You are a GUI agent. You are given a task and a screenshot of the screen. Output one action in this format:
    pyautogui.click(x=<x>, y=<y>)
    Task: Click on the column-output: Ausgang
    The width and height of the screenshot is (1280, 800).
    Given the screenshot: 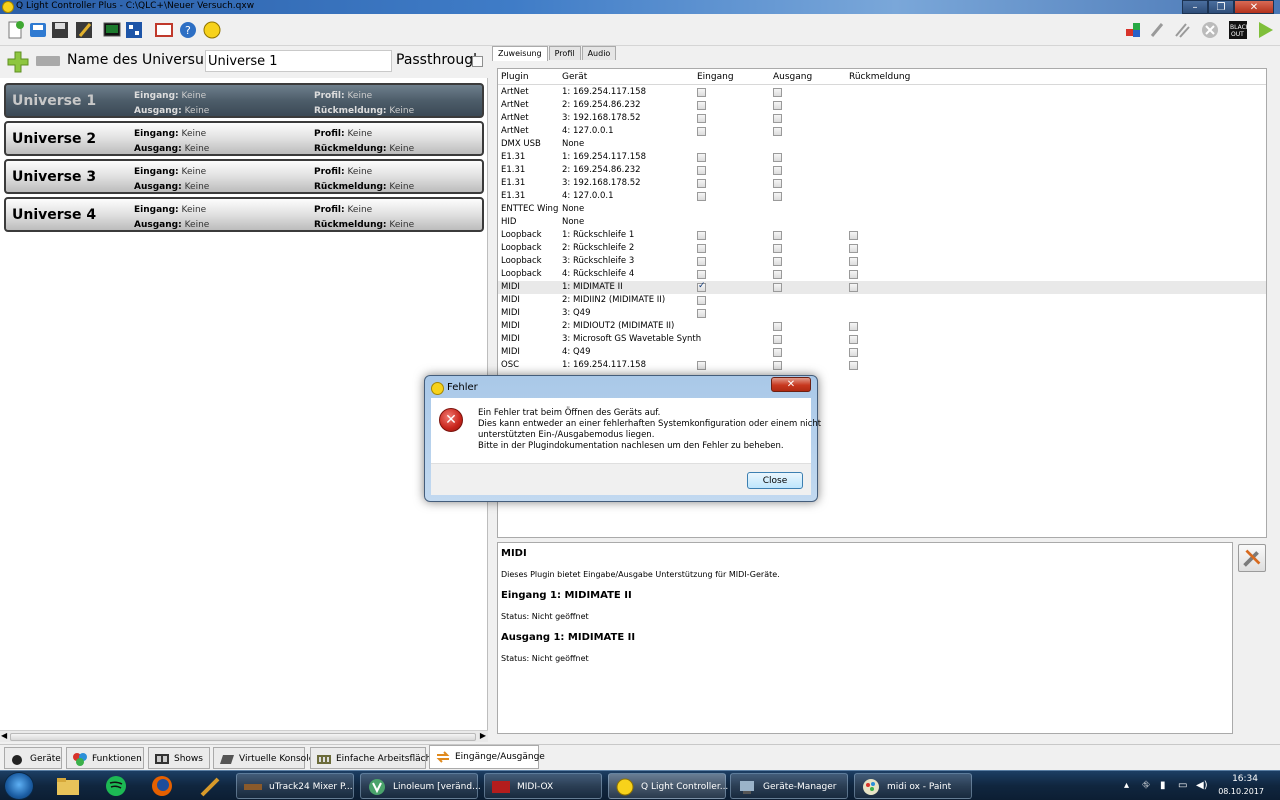 What is the action you would take?
    pyautogui.click(x=792, y=77)
    